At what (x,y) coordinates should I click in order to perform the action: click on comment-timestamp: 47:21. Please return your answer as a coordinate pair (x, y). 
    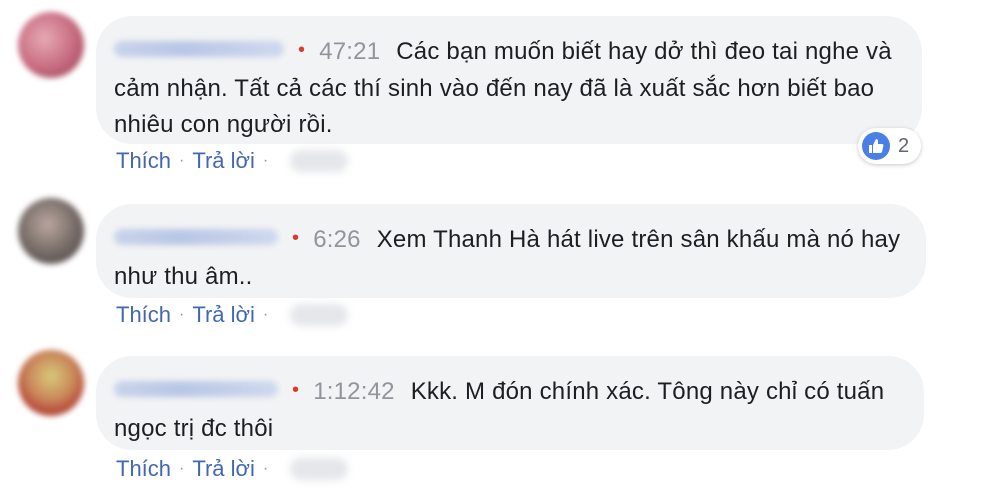
    Looking at the image, I should click on (349, 51).